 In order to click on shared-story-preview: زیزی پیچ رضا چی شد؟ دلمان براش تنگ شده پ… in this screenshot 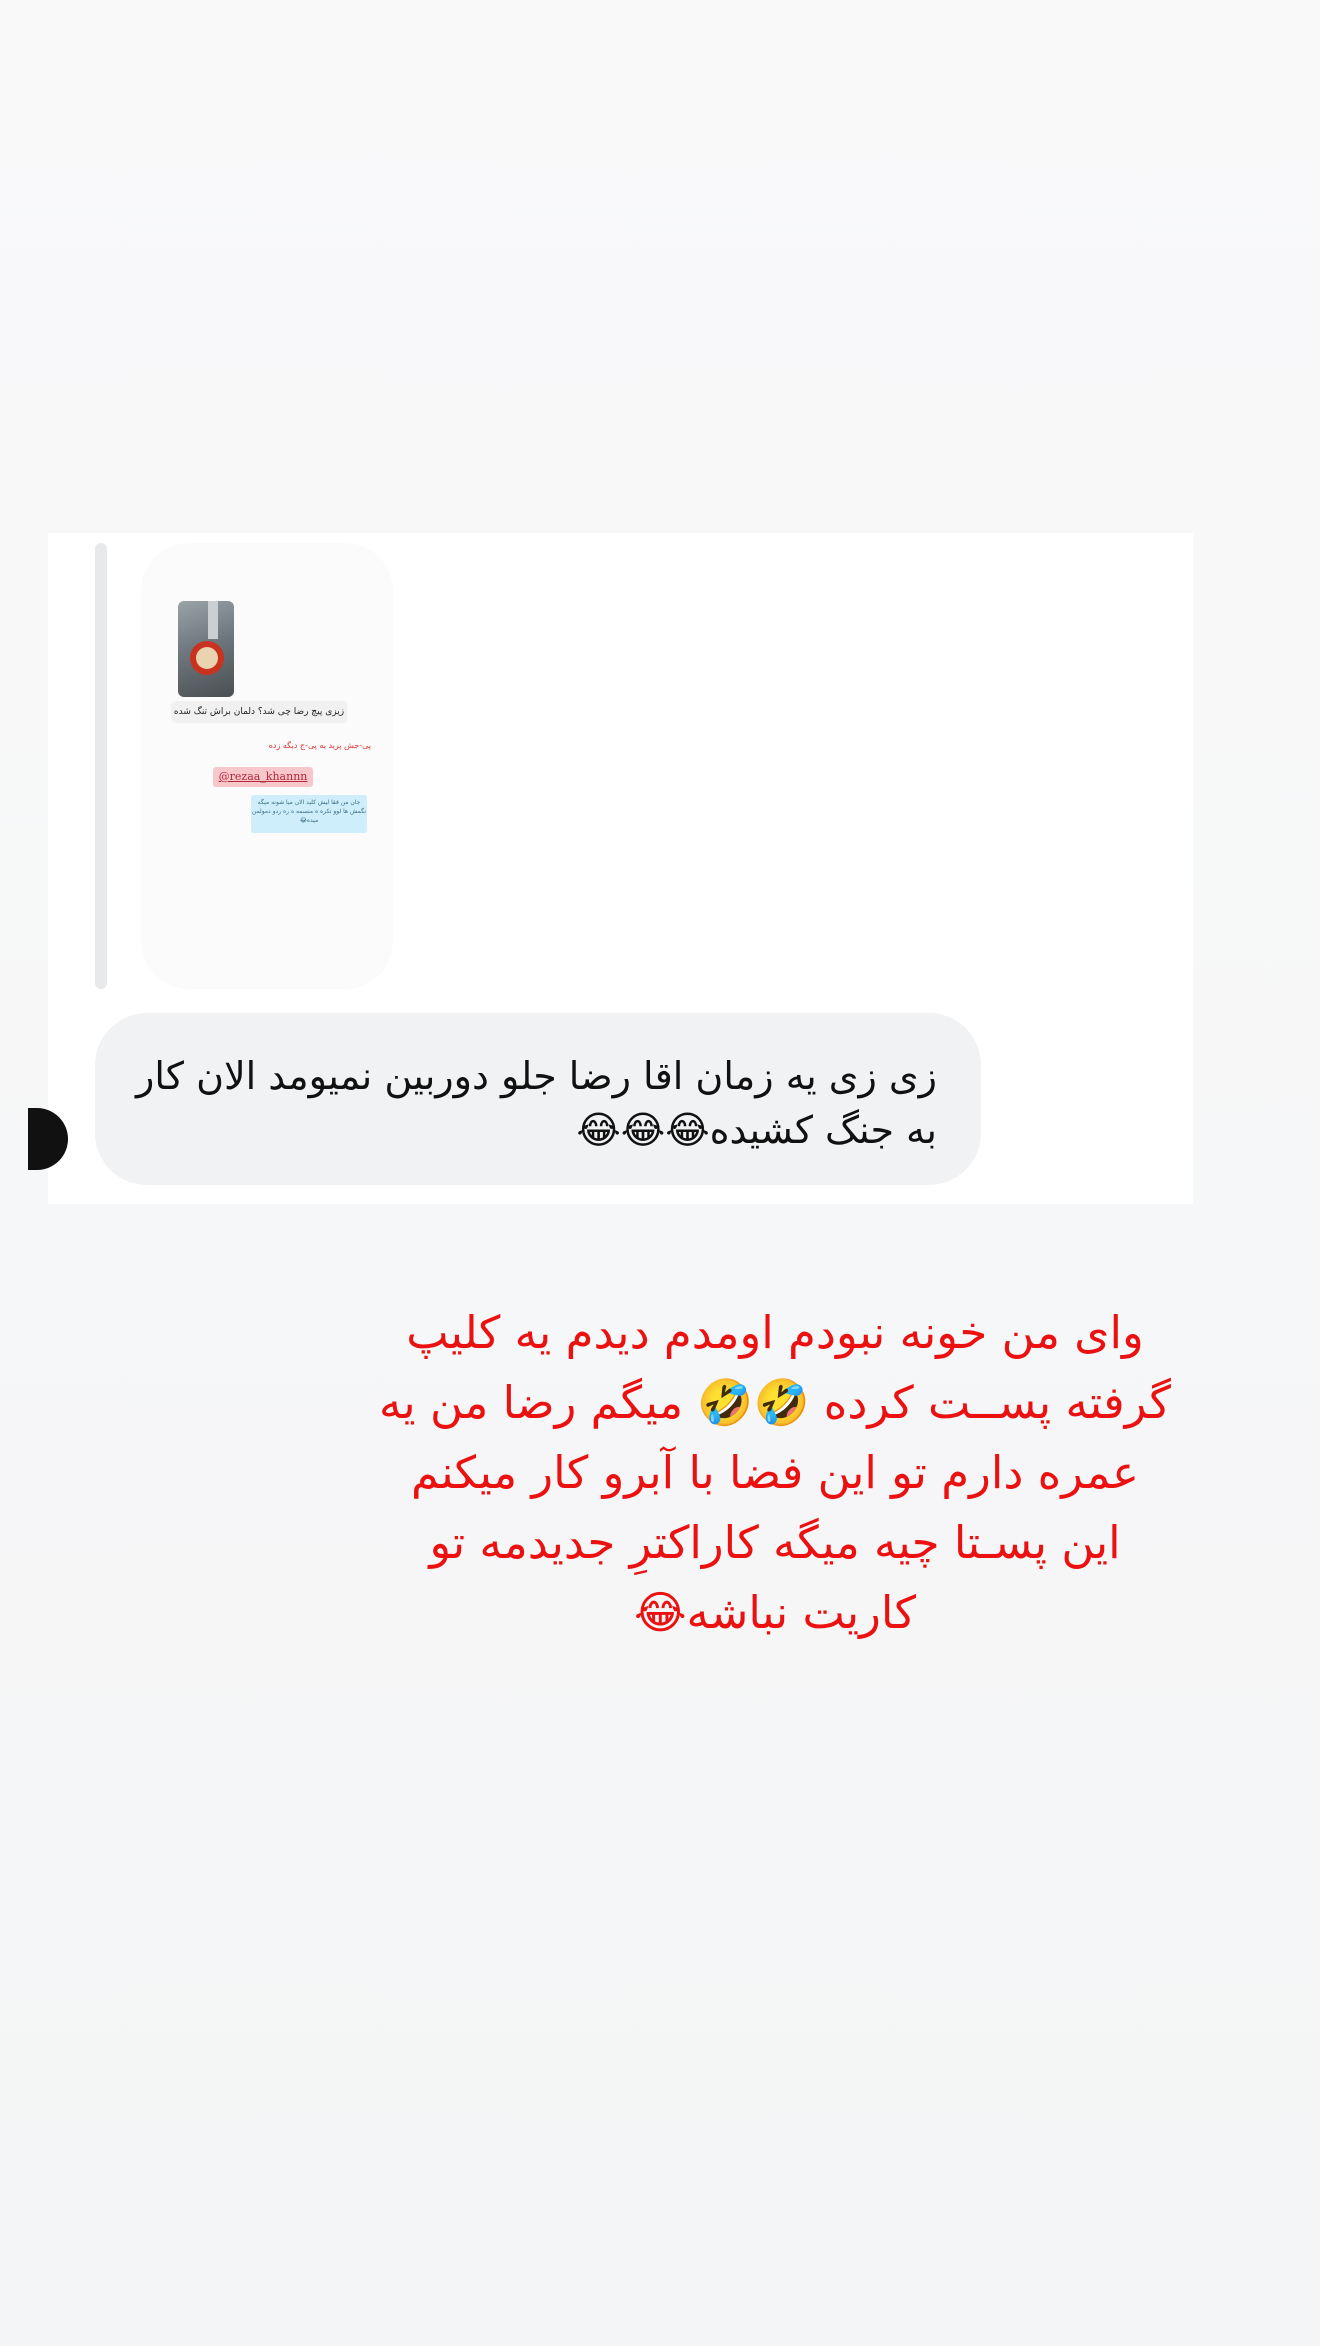, I will do `click(267, 766)`.